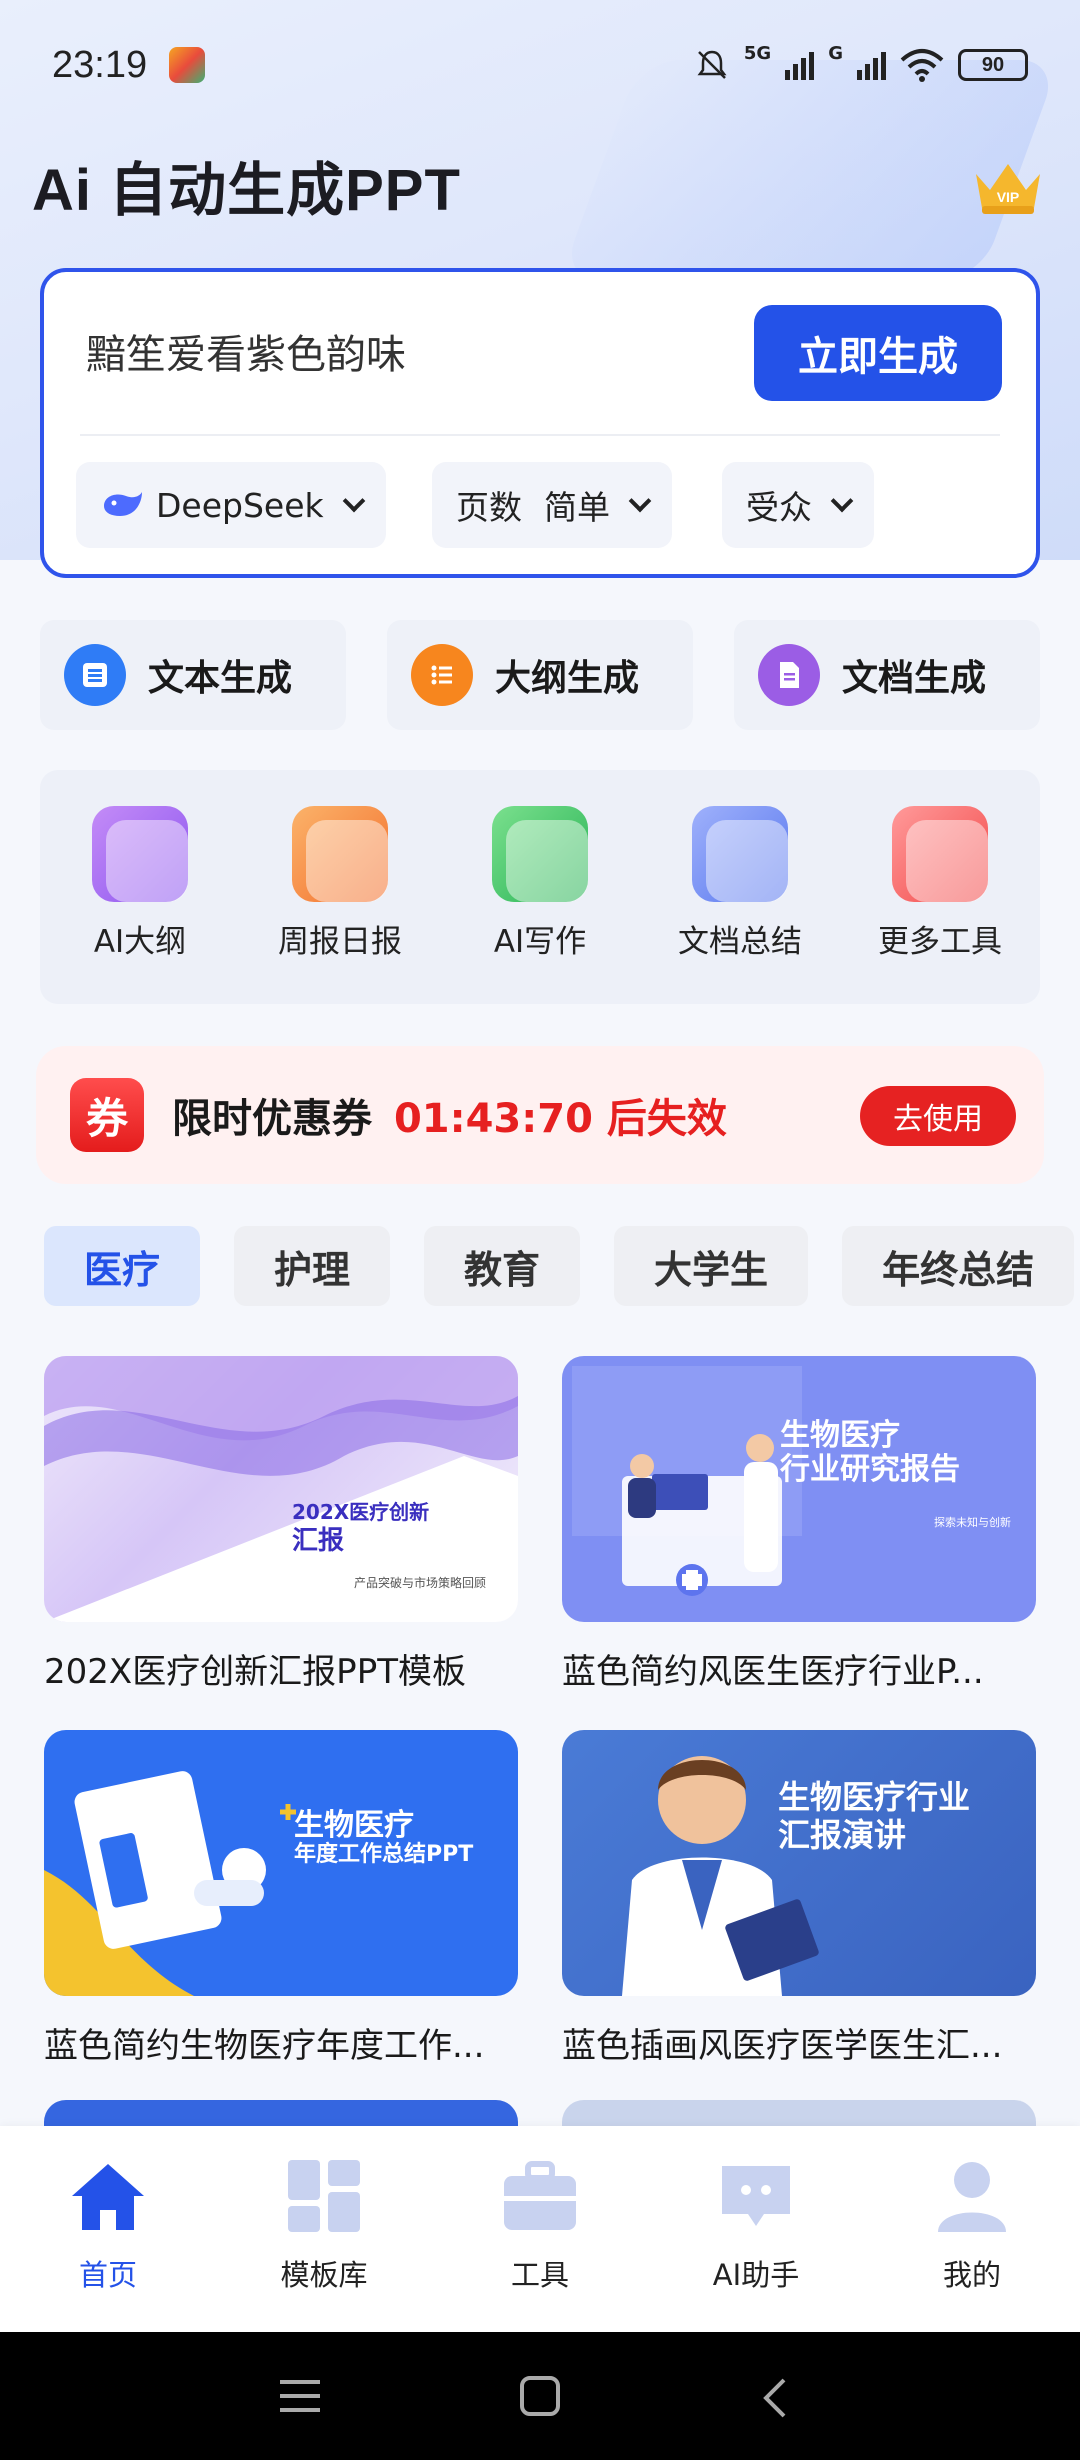 The image size is (1080, 2460). Describe the element at coordinates (775, 2398) in the screenshot. I see `back-icon` at that location.